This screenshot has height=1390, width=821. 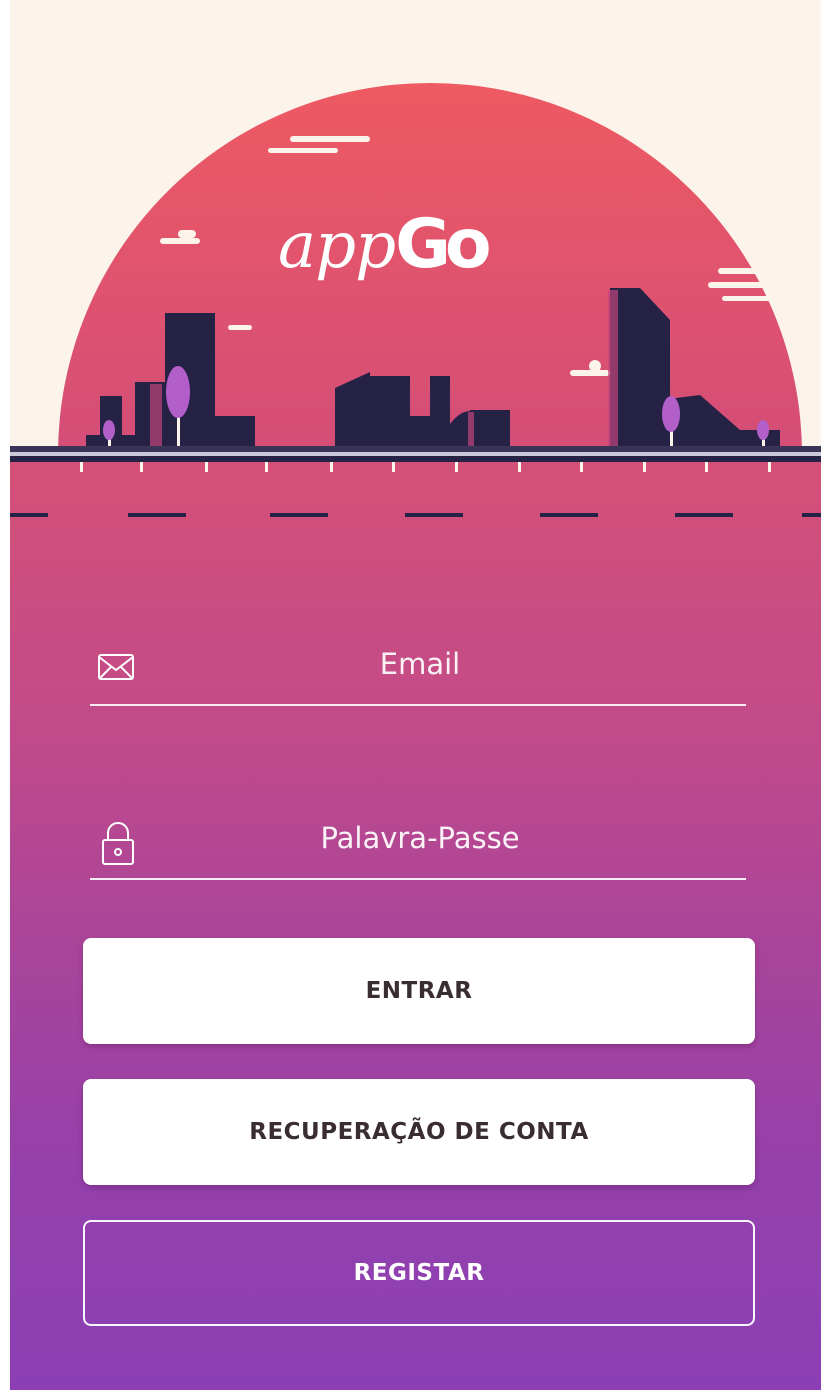 What do you see at coordinates (419, 991) in the screenshot?
I see `login-button: ENTRAR` at bounding box center [419, 991].